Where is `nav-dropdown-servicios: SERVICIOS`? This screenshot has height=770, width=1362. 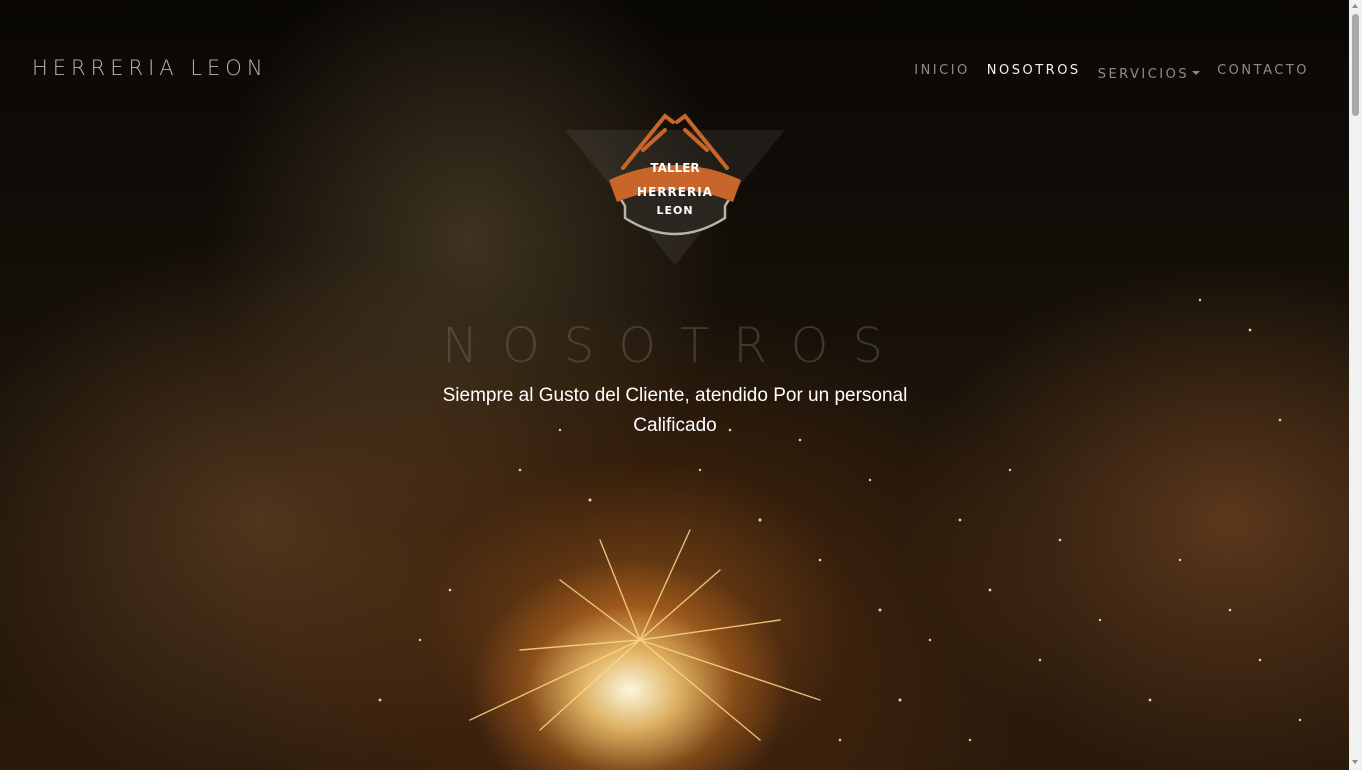 nav-dropdown-servicios: SERVICIOS is located at coordinates (1149, 72).